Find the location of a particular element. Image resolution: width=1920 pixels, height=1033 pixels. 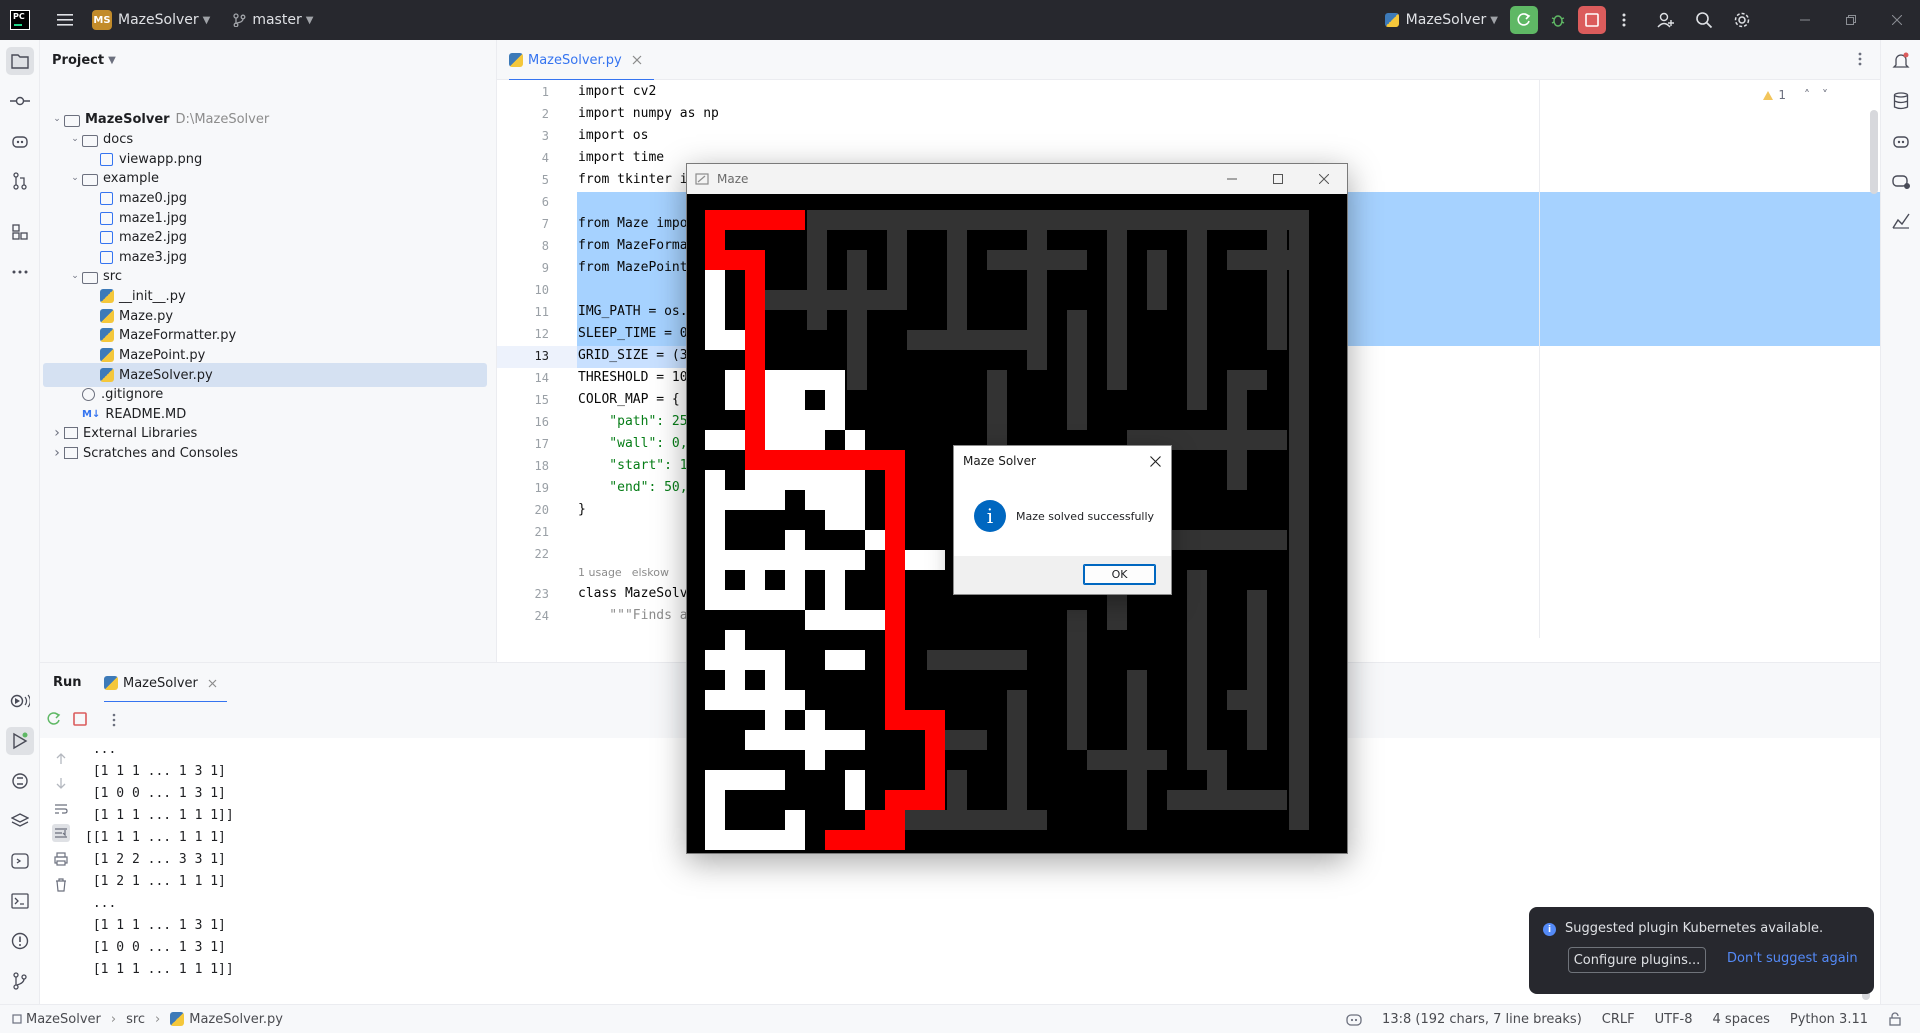

code-with-me-button is located at coordinates (1666, 20).